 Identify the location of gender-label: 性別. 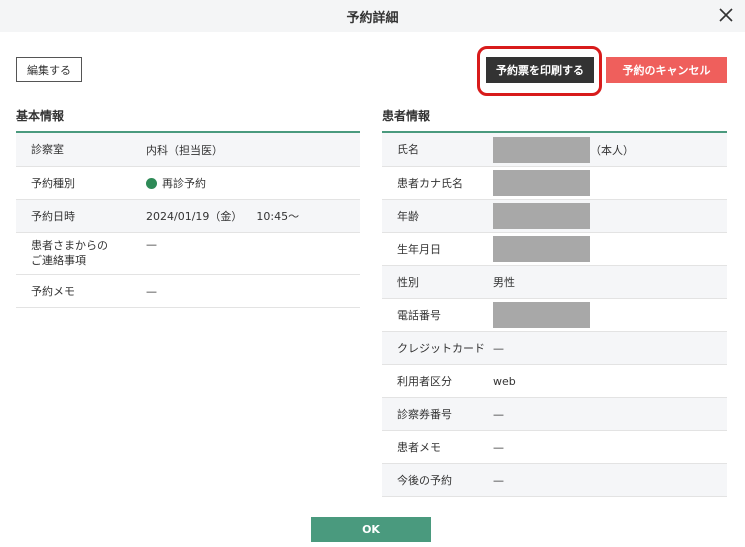
(408, 282).